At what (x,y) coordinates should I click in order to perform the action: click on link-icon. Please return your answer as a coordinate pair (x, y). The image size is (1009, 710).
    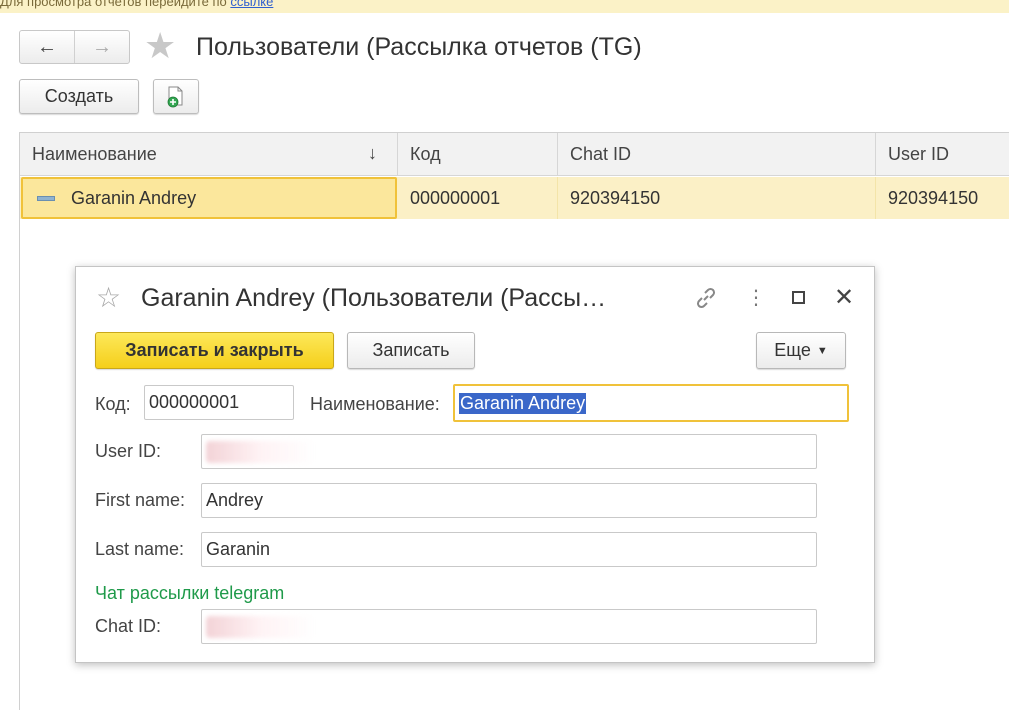
    Looking at the image, I should click on (706, 301).